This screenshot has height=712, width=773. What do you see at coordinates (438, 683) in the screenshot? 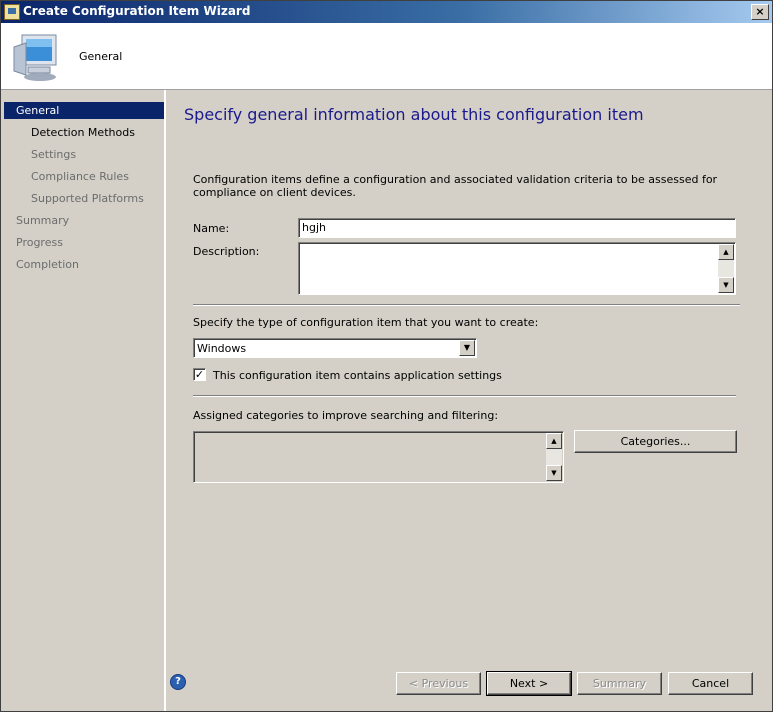
I see `previous-button: < Previous` at bounding box center [438, 683].